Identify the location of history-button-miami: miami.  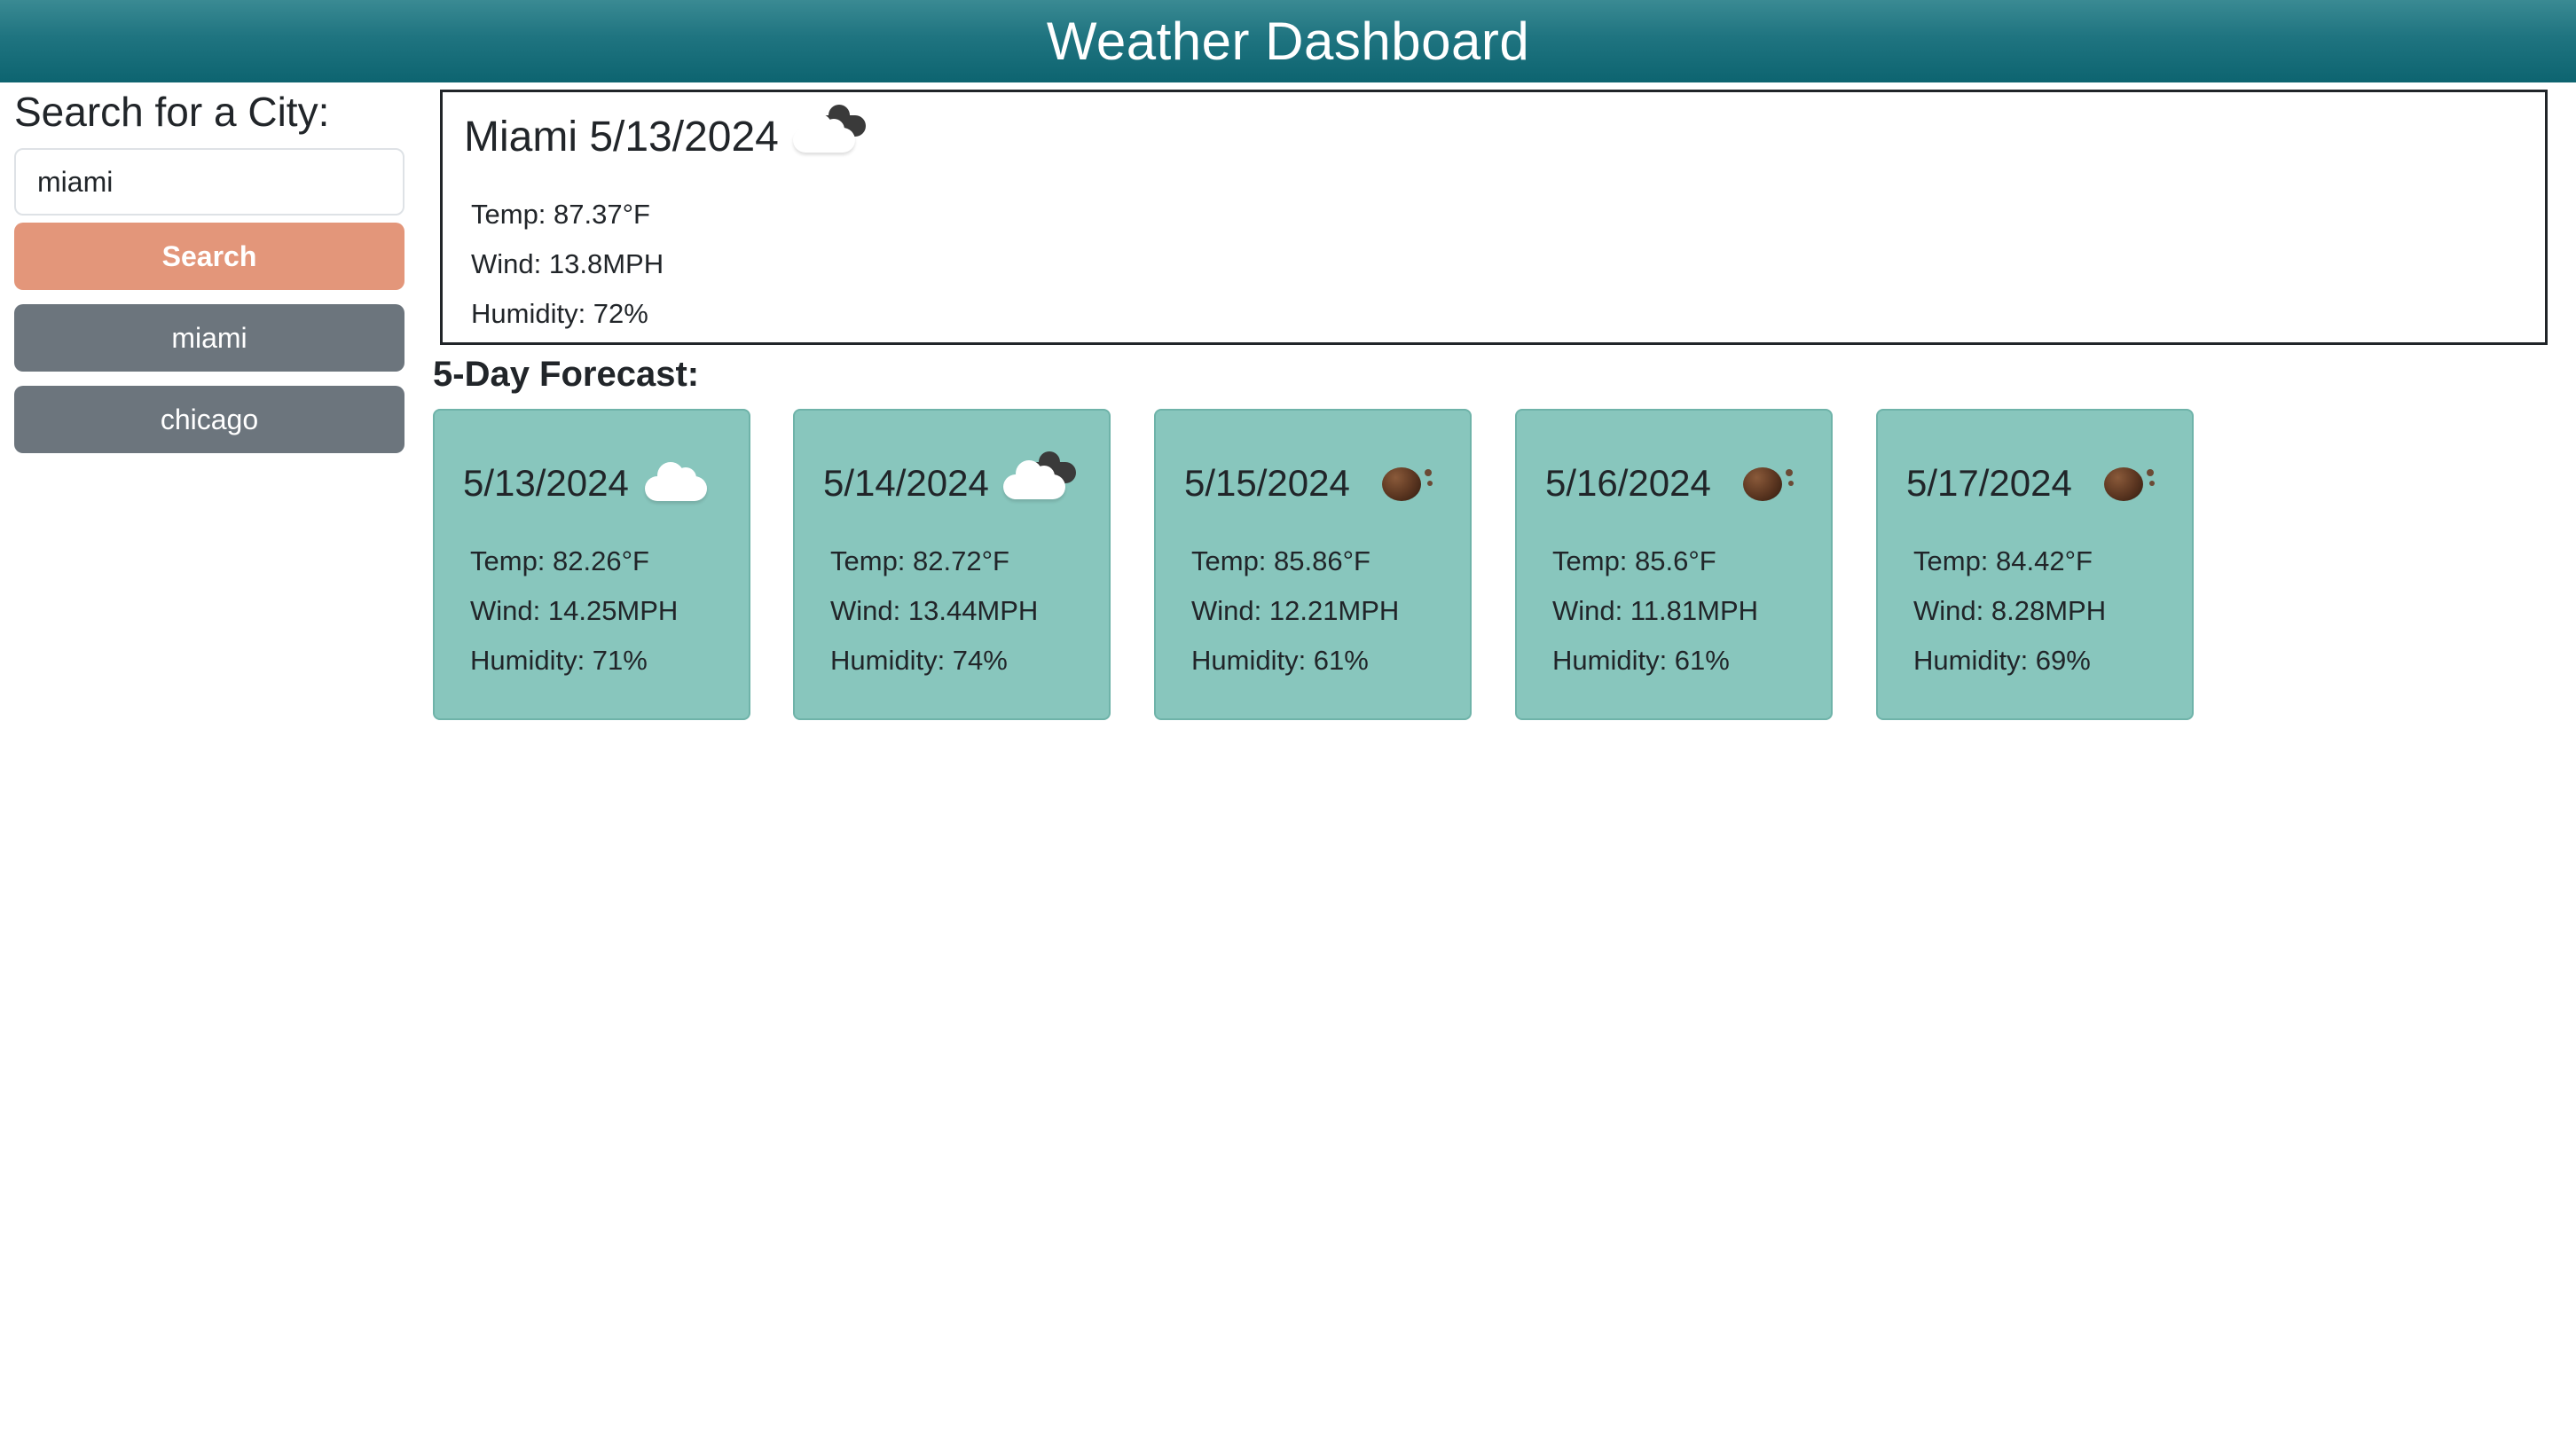
(209, 338).